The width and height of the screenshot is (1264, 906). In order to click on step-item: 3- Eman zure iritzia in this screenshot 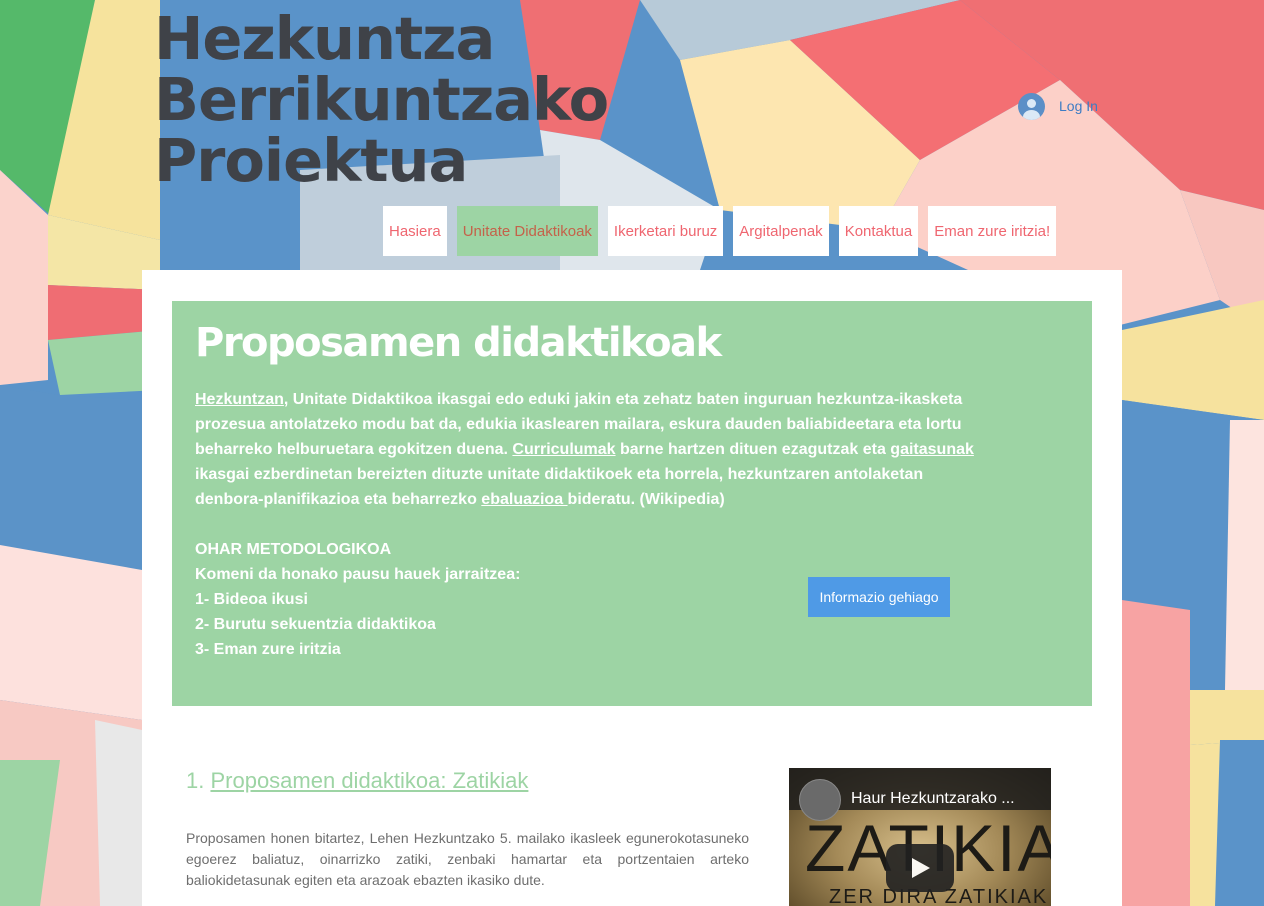, I will do `click(268, 649)`.